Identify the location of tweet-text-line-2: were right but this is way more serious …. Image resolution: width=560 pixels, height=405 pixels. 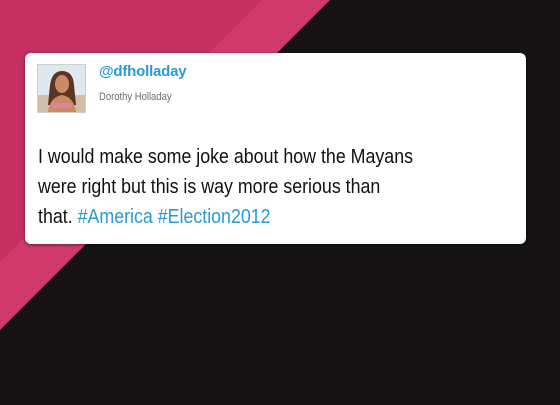
(209, 187).